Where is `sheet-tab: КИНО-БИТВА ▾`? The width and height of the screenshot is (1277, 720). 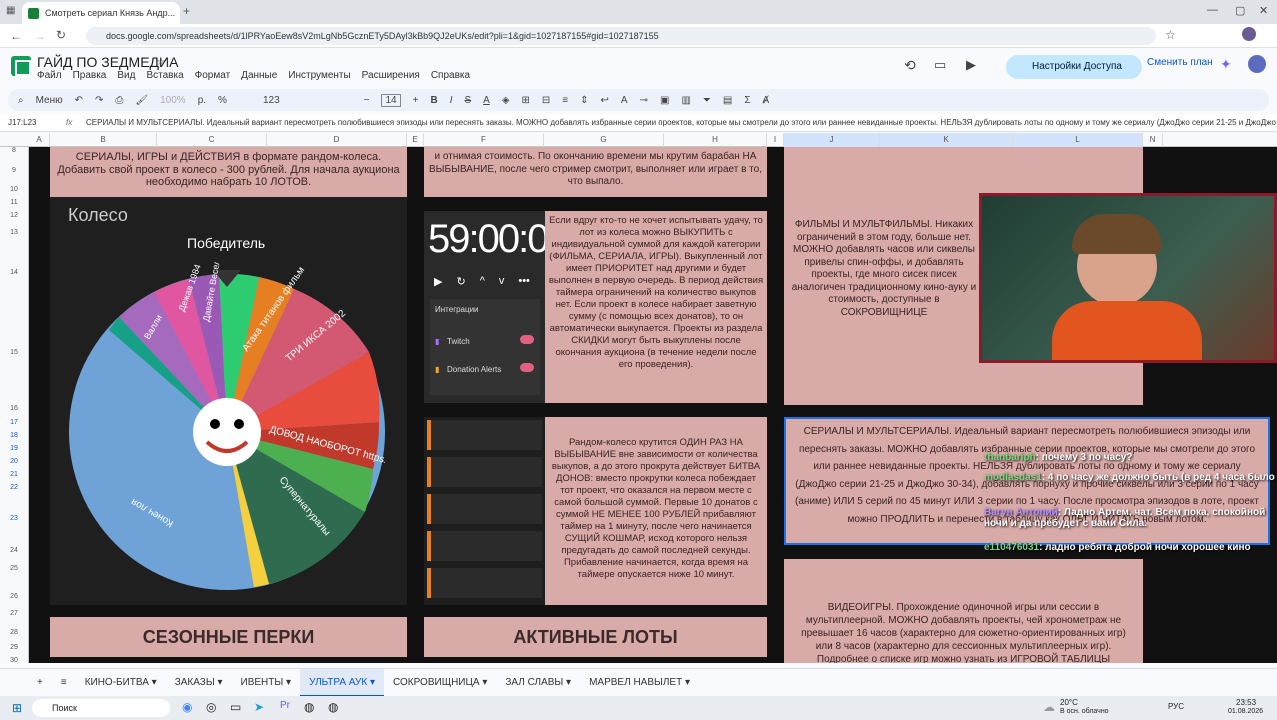
sheet-tab: КИНО-БИТВА ▾ is located at coordinates (121, 683).